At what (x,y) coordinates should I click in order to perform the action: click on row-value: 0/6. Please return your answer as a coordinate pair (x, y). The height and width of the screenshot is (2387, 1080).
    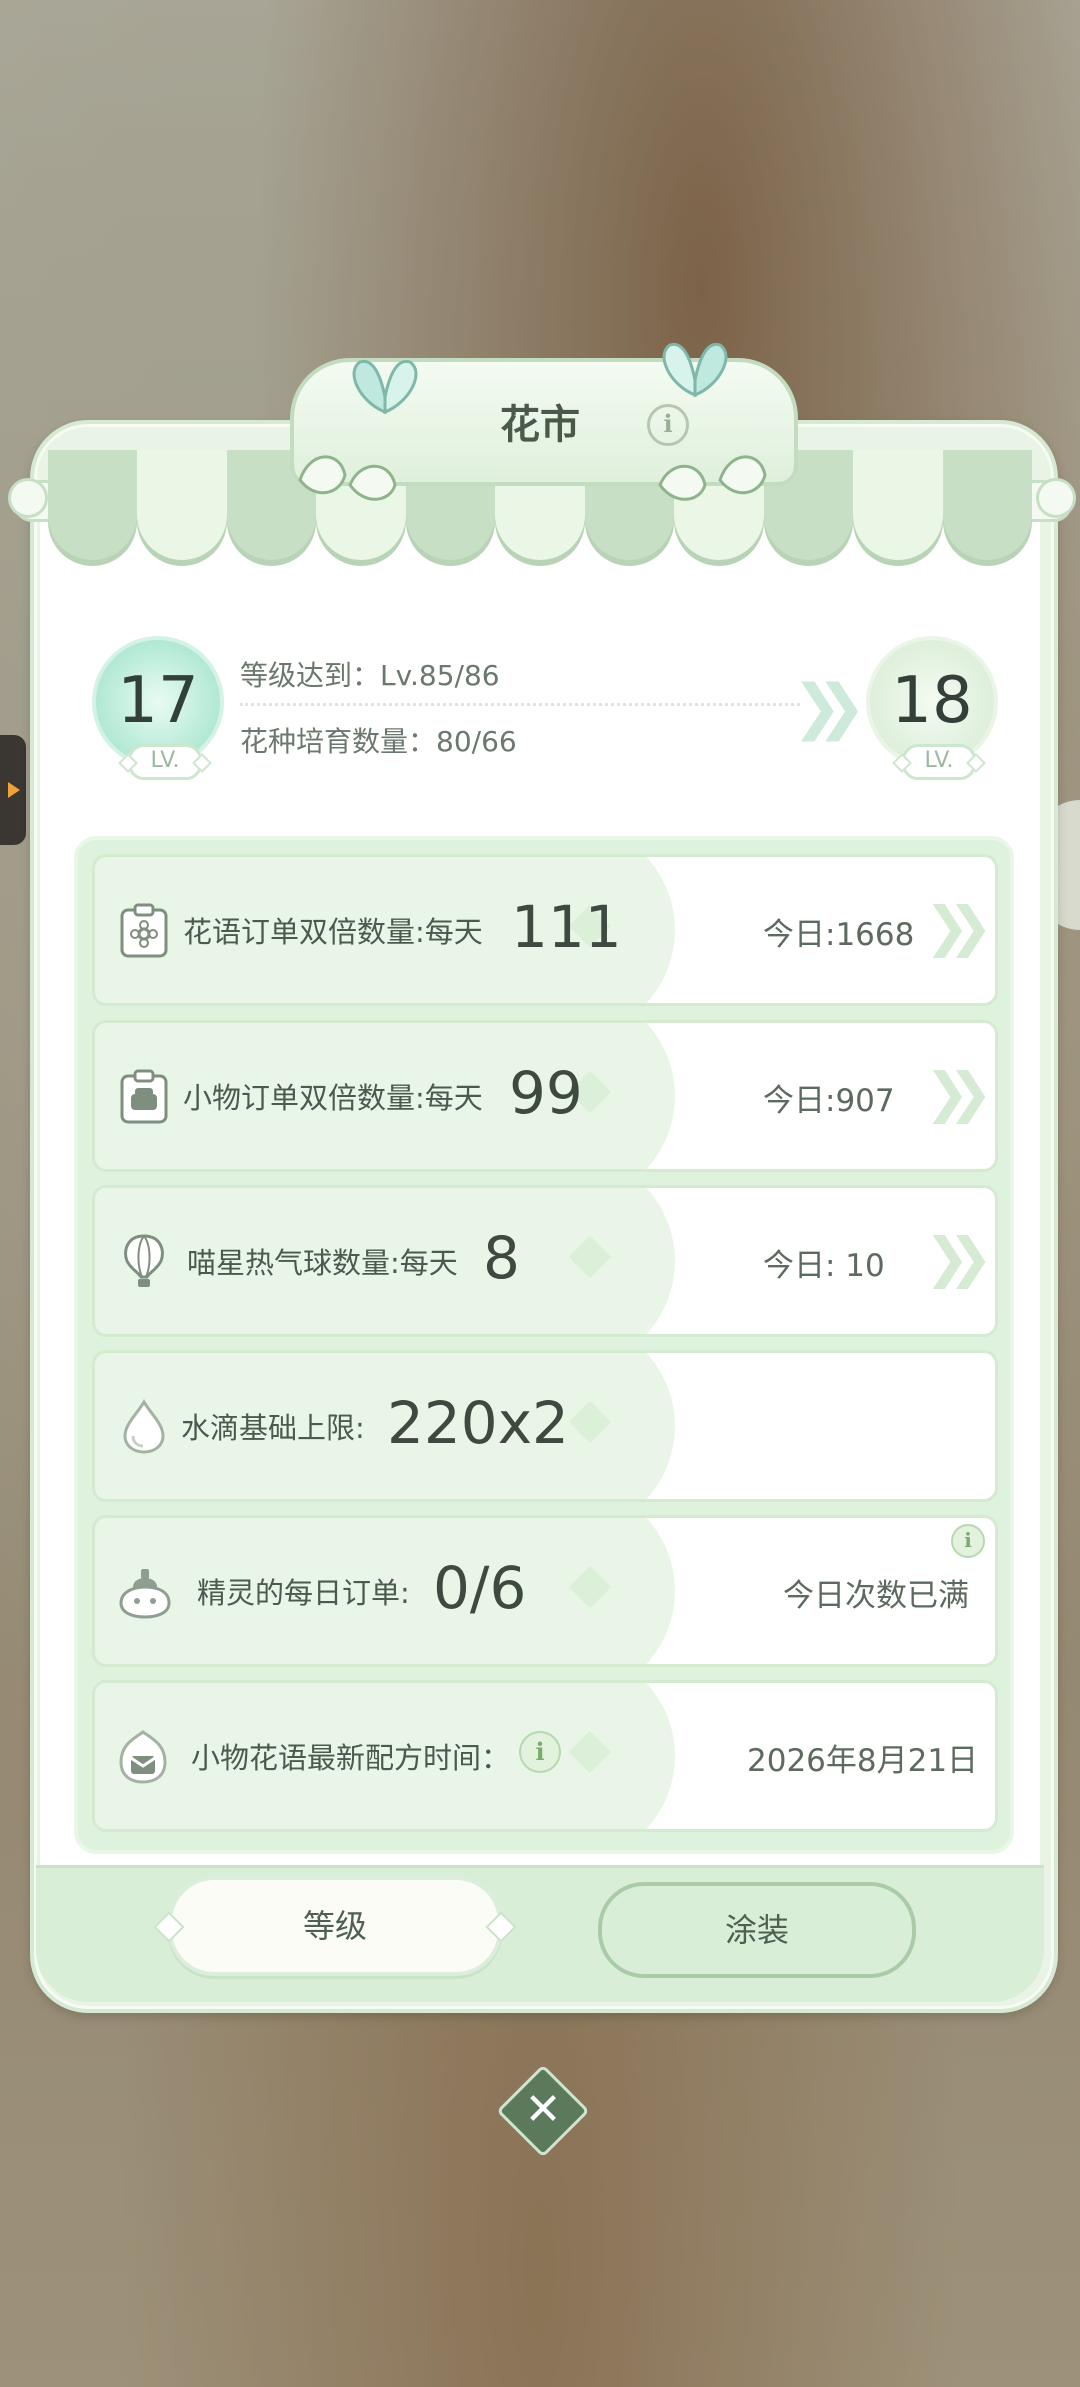
    Looking at the image, I should click on (480, 1588).